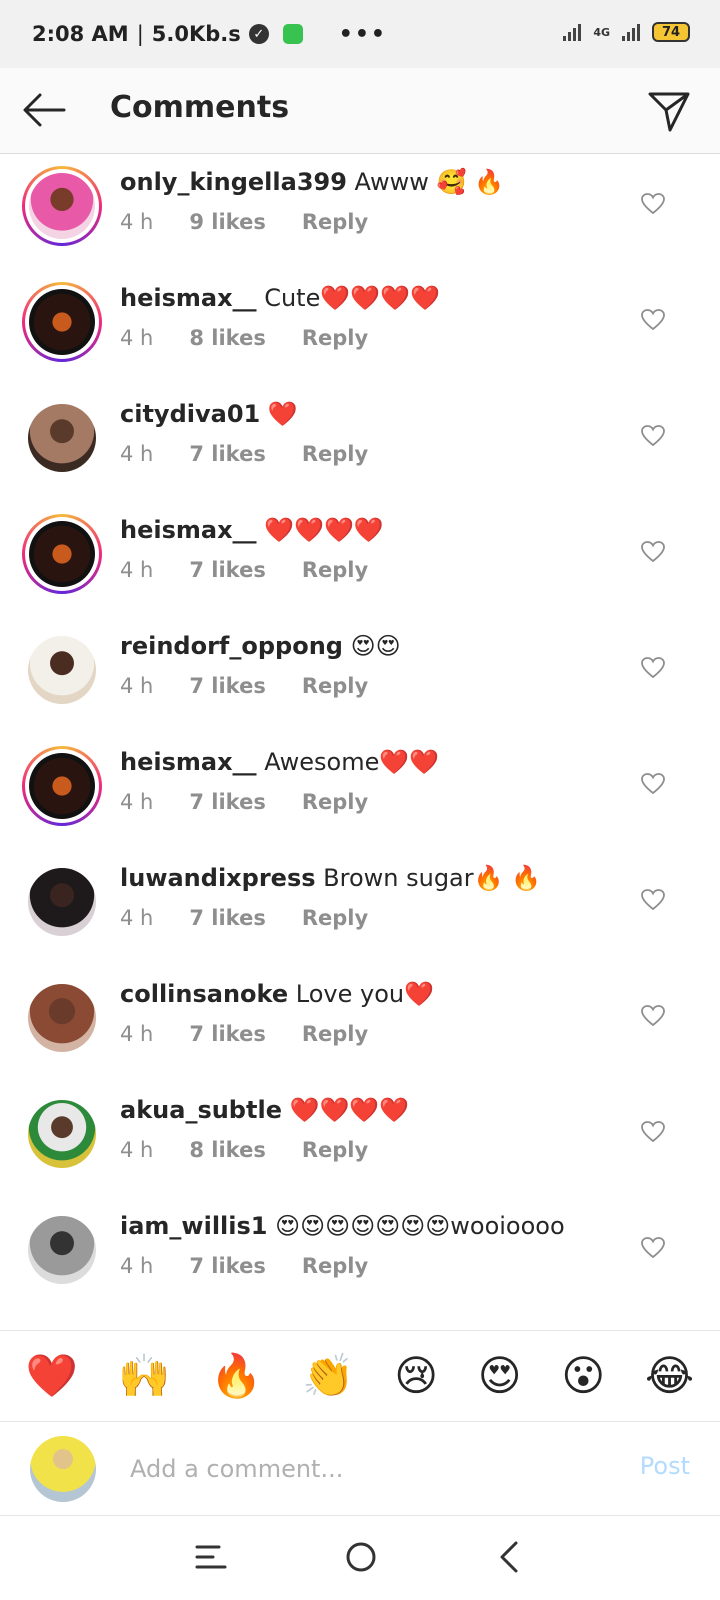  What do you see at coordinates (428, 878) in the screenshot?
I see `comment-body: Brown sugar🔥 🔥` at bounding box center [428, 878].